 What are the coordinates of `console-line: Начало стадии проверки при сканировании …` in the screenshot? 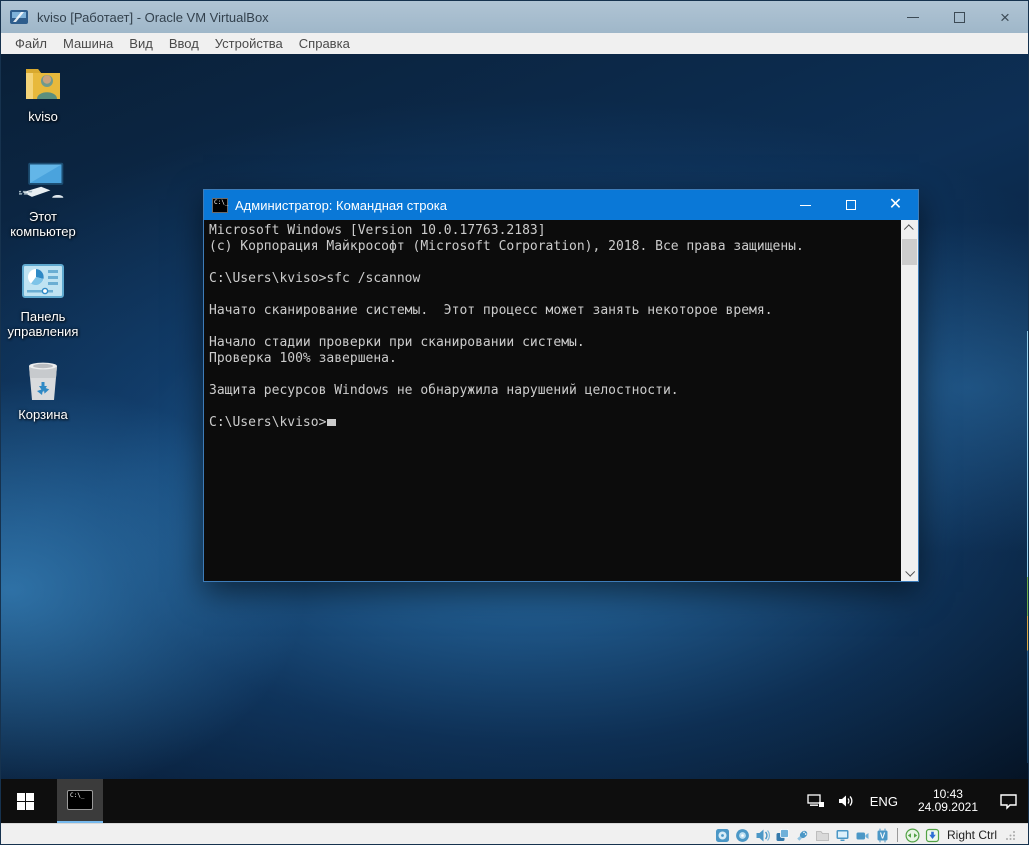 It's located at (397, 342).